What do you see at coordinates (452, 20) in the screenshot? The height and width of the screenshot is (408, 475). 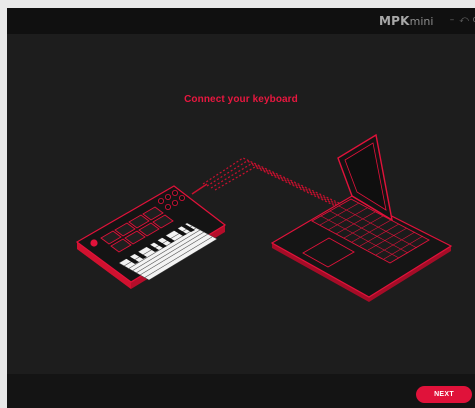 I see `minimize-icon: –` at bounding box center [452, 20].